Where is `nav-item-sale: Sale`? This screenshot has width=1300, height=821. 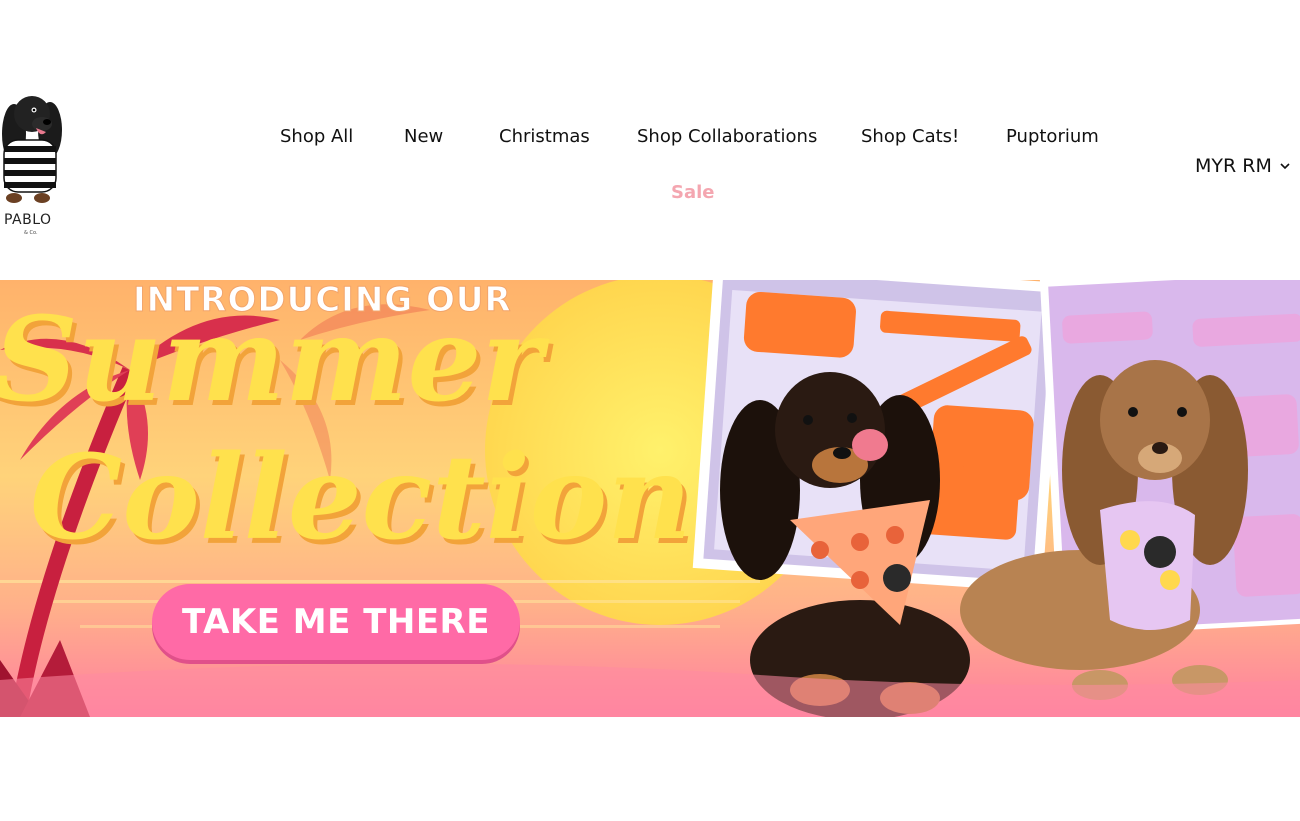 nav-item-sale: Sale is located at coordinates (693, 192).